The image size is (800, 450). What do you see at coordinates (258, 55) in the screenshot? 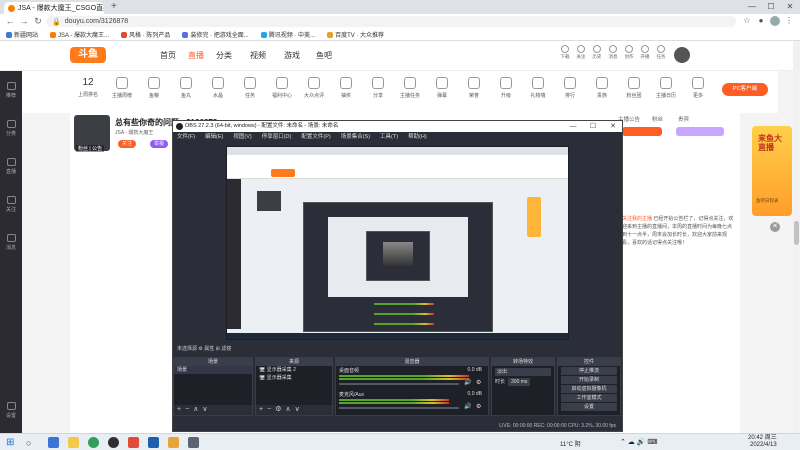
I see `nav-link: 视频` at bounding box center [258, 55].